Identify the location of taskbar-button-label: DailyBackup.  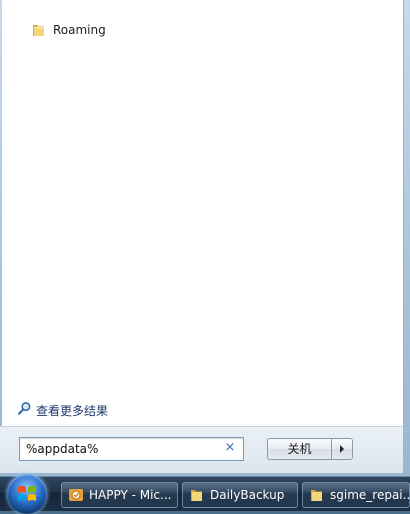
(247, 495).